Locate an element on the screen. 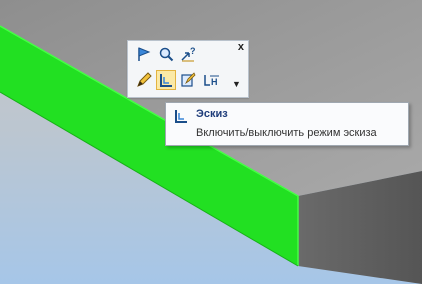 The width and height of the screenshot is (422, 284). svg-text: H is located at coordinates (214, 82).